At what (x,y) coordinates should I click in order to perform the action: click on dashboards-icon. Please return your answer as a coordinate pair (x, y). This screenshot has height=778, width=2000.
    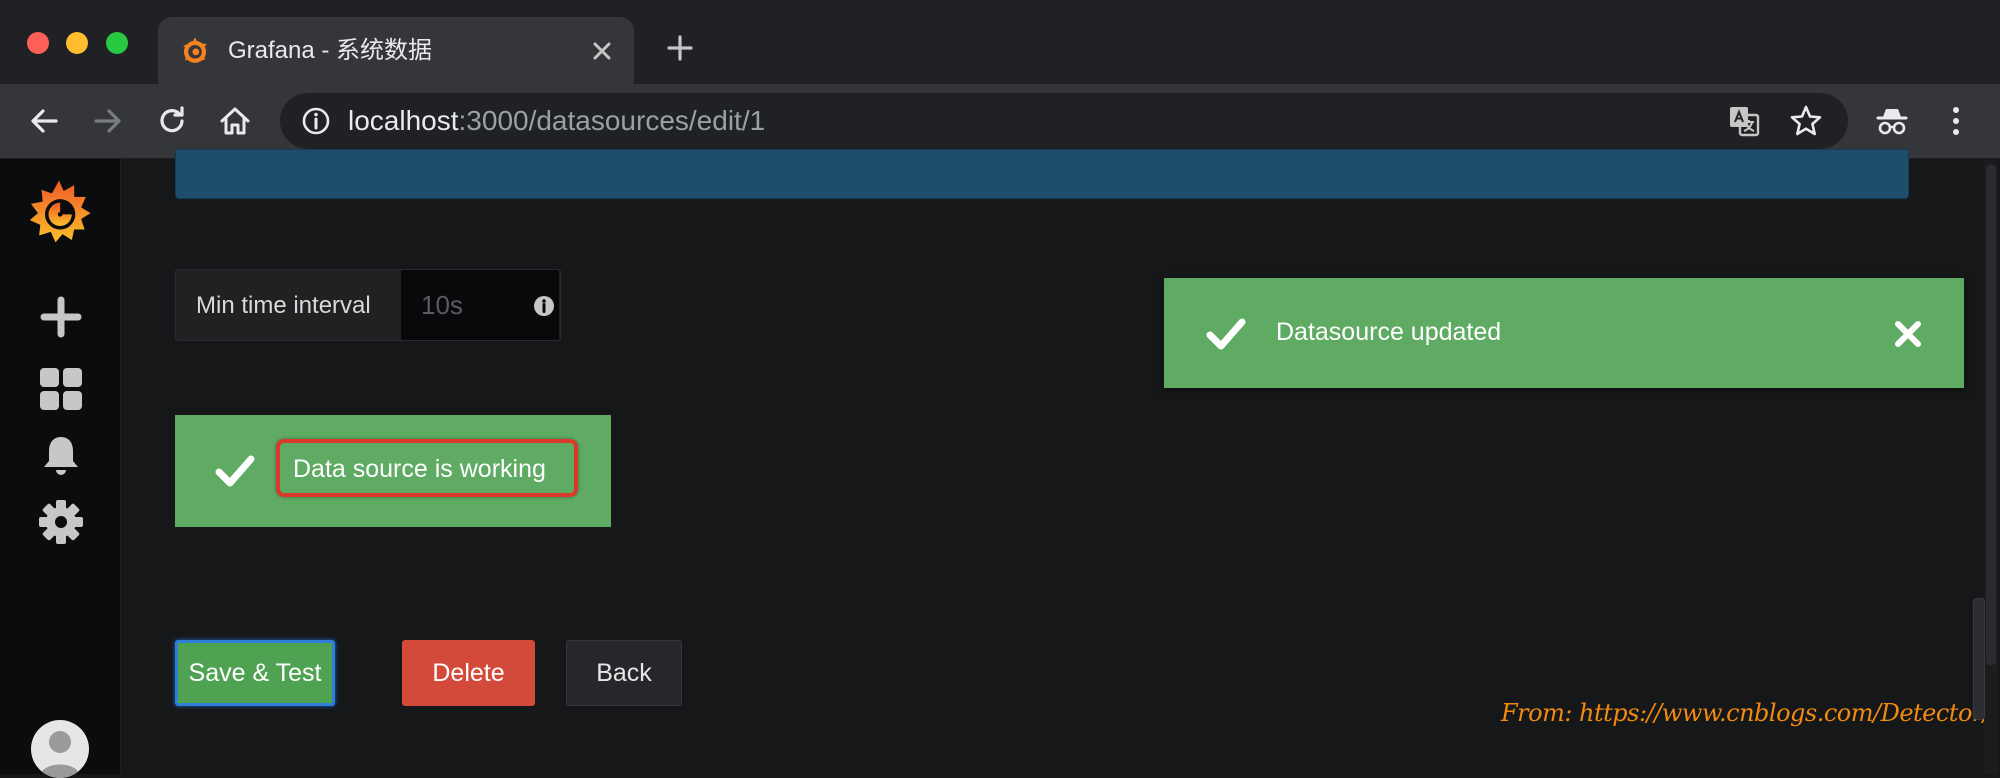
    Looking at the image, I should click on (61, 389).